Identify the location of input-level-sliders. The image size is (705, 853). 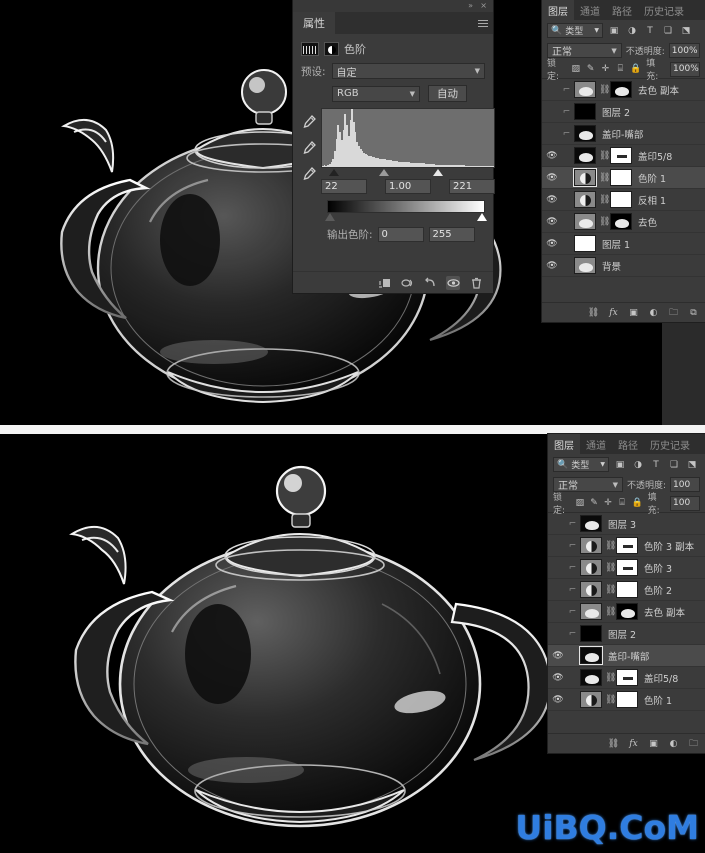
(408, 173).